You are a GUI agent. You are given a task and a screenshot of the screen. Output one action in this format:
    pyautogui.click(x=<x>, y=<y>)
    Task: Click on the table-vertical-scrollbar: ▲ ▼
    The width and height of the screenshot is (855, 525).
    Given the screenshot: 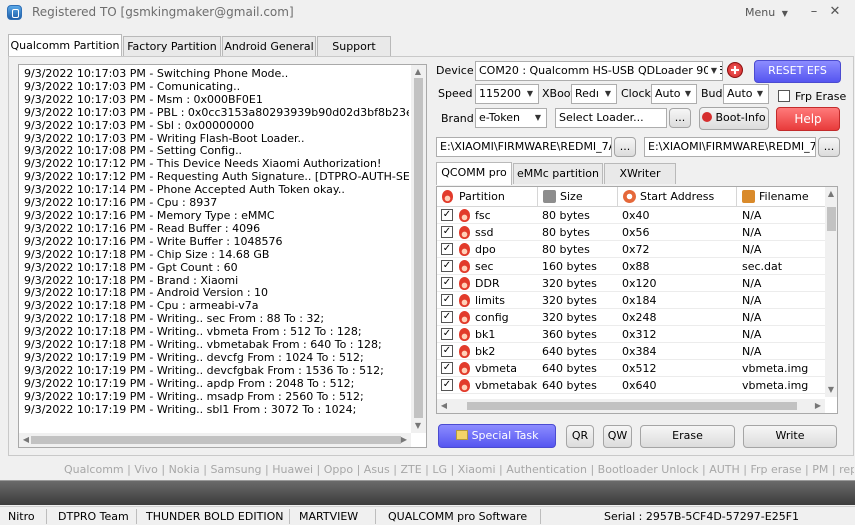 What is the action you would take?
    pyautogui.click(x=831, y=292)
    